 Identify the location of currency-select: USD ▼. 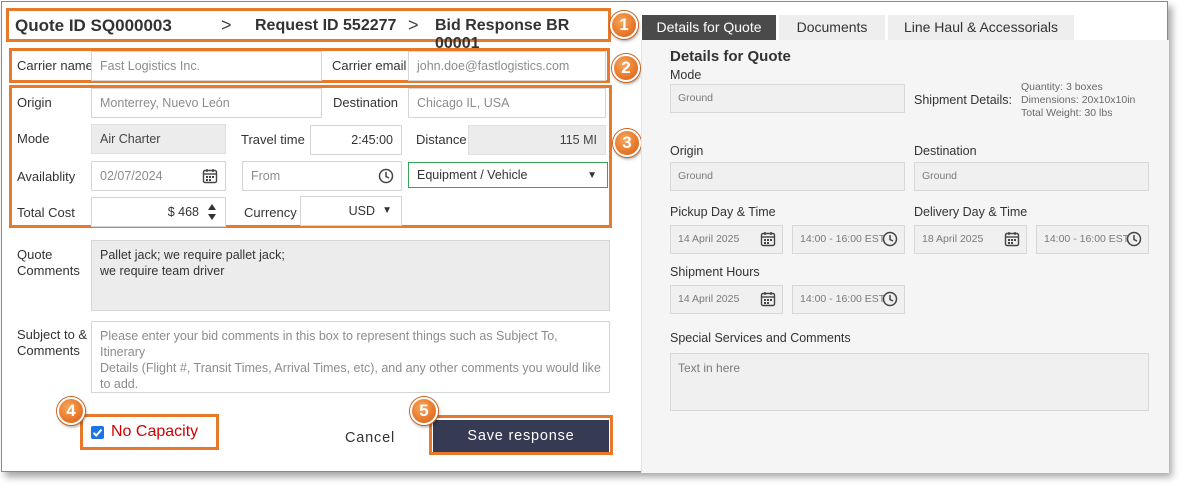
(351, 211).